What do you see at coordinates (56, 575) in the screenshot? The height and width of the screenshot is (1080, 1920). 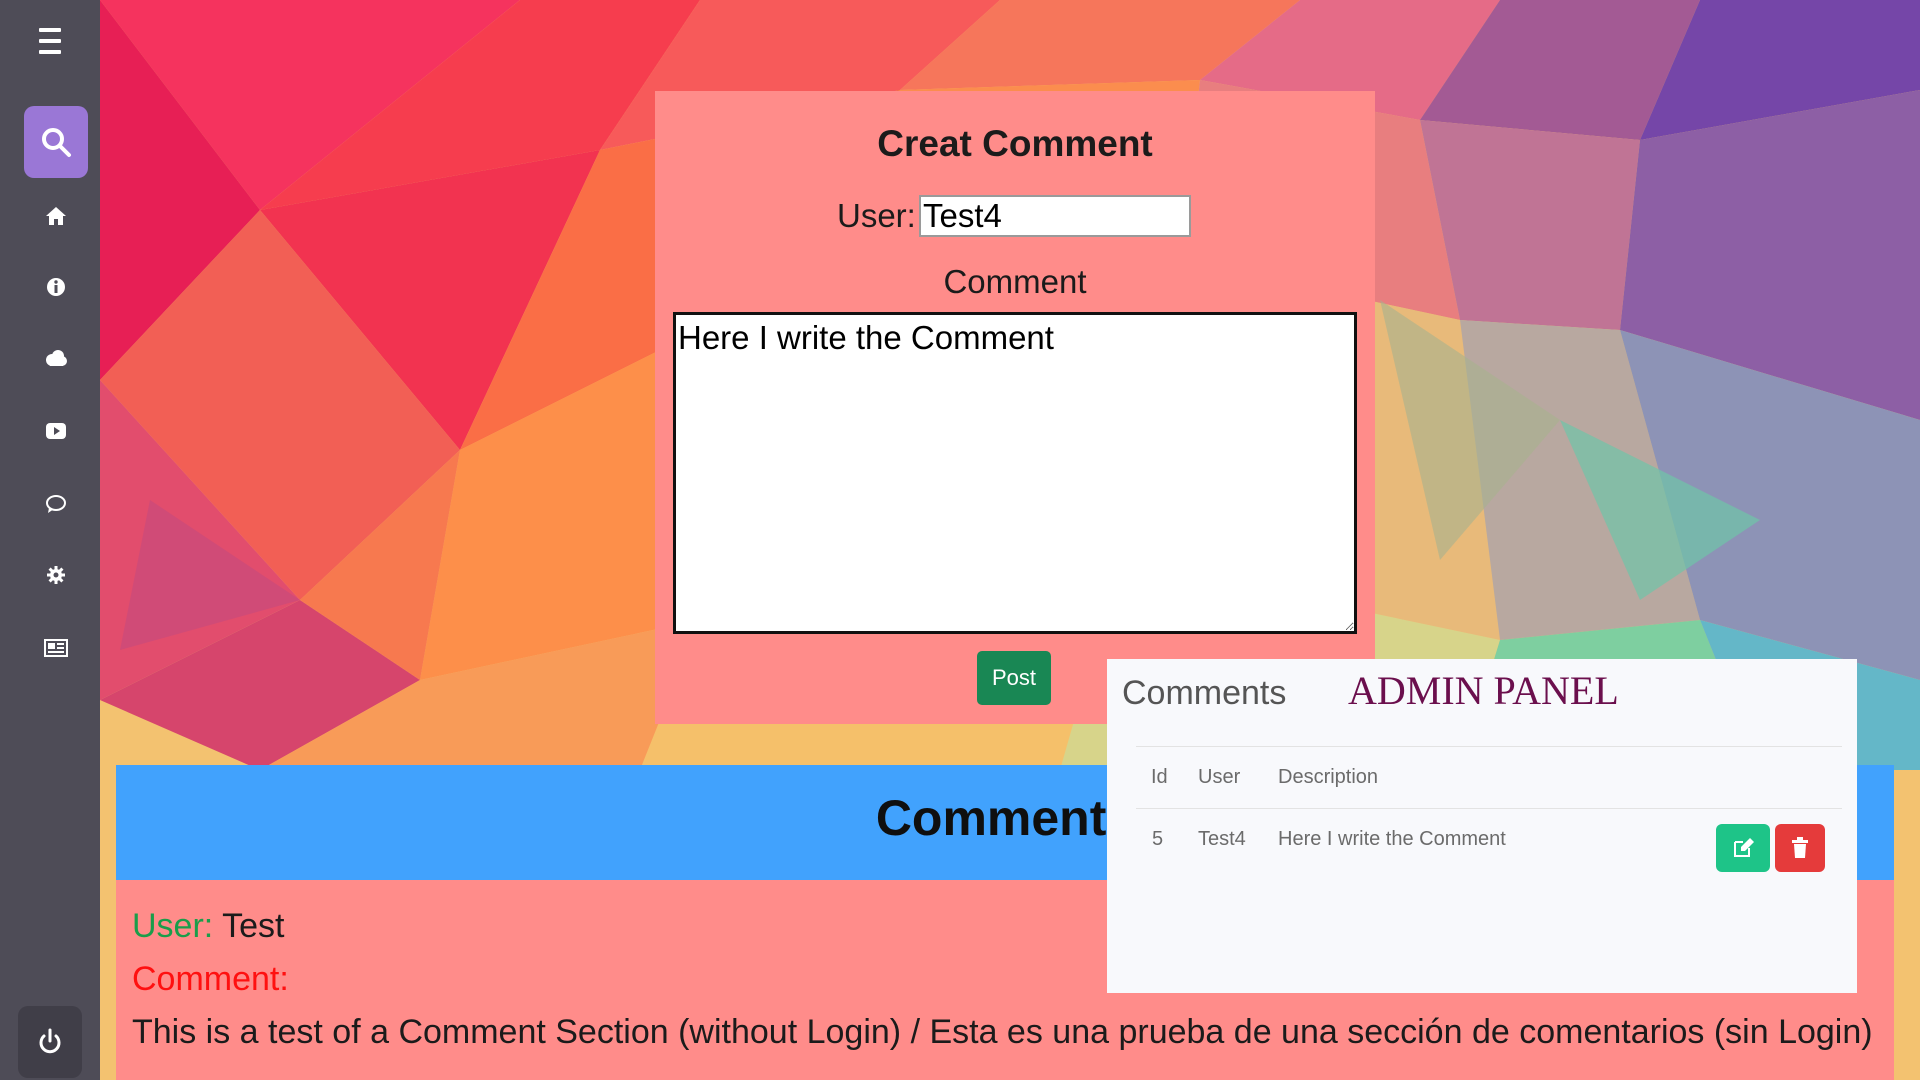 I see `gear-icon` at bounding box center [56, 575].